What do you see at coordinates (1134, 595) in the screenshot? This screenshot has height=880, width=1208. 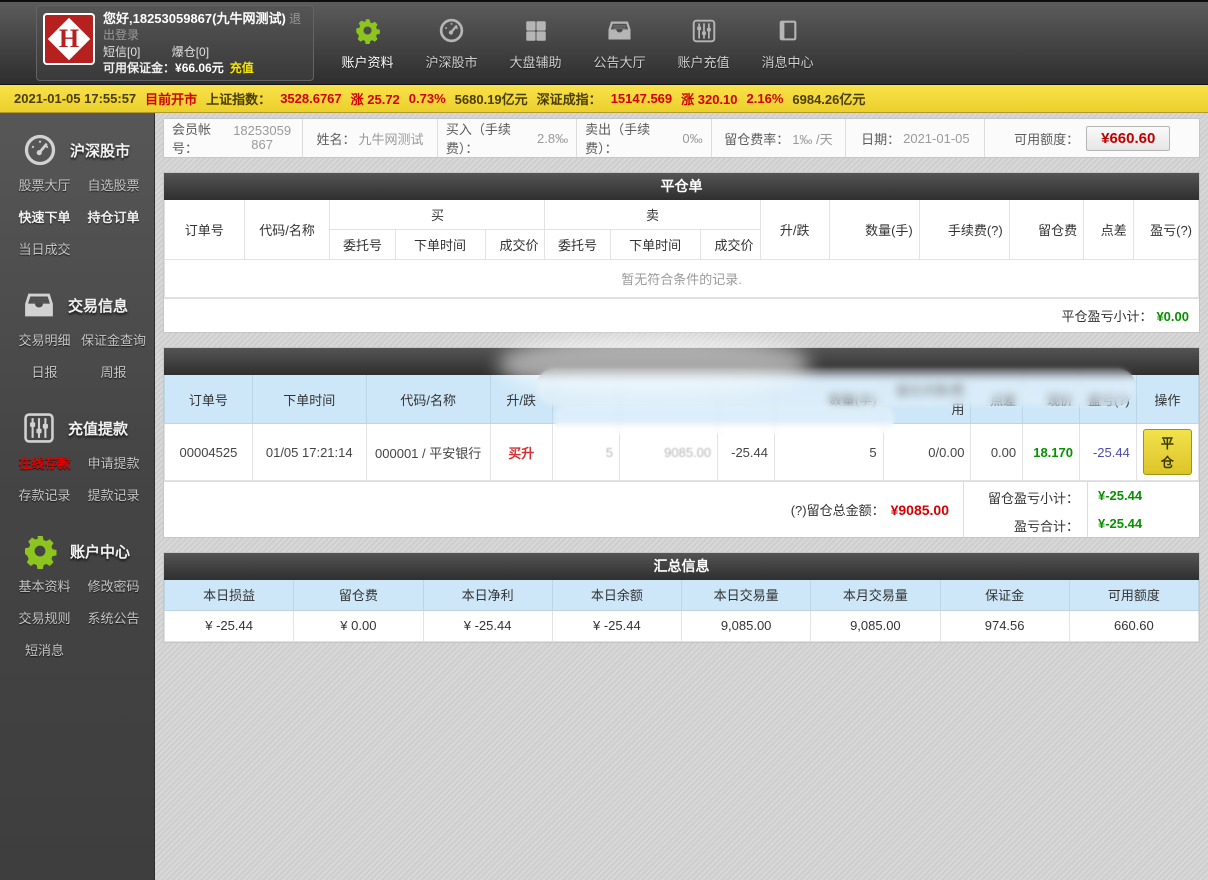 I see `col-available-quota: 可用额度` at bounding box center [1134, 595].